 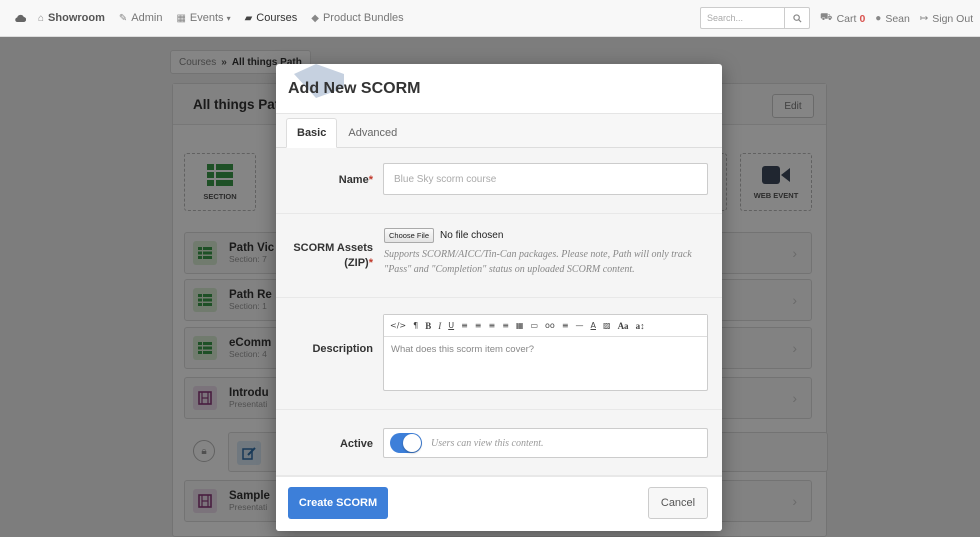 What do you see at coordinates (862, 18) in the screenshot?
I see `cart-count-badge: 0` at bounding box center [862, 18].